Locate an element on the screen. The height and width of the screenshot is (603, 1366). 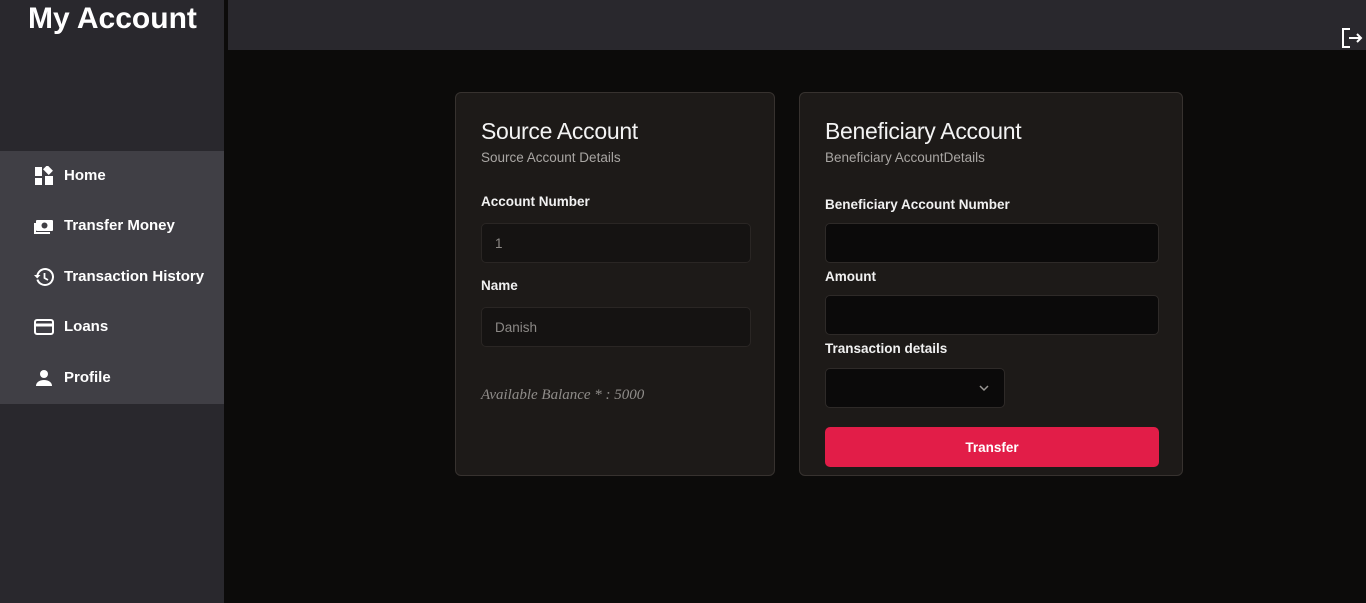
sidebar-item-transfer-money: Transfer Money is located at coordinates (112, 226).